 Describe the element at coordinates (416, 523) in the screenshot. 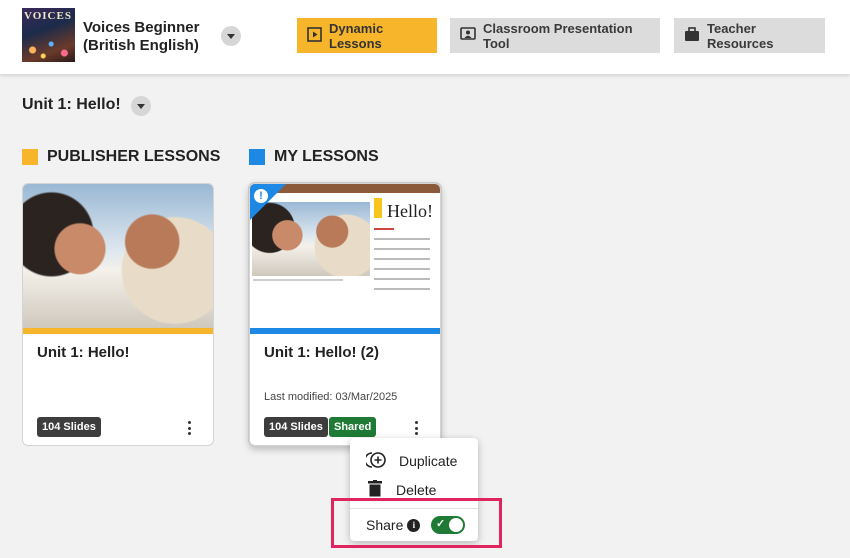

I see `share-highlight-box` at that location.